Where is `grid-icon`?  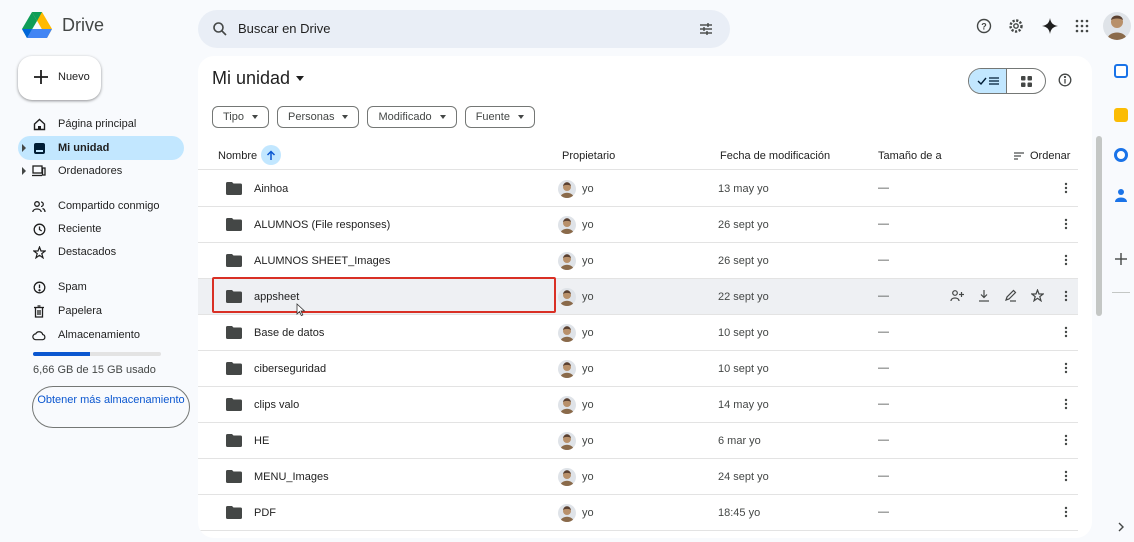 grid-icon is located at coordinates (1026, 81).